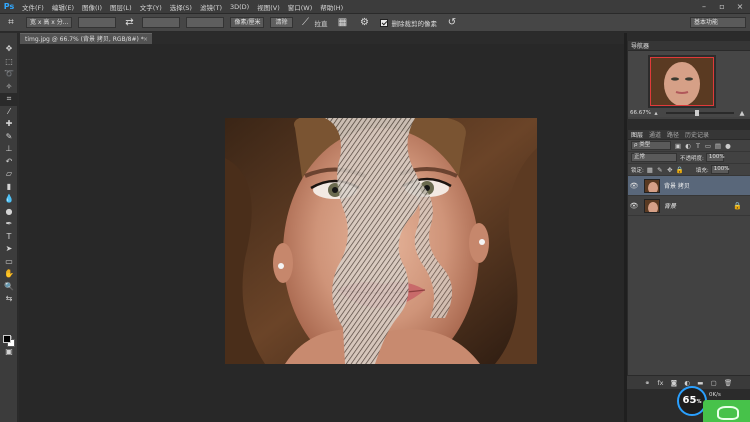  Describe the element at coordinates (9, 112) in the screenshot. I see `eyedropper-tool-icon: ⁄` at that location.